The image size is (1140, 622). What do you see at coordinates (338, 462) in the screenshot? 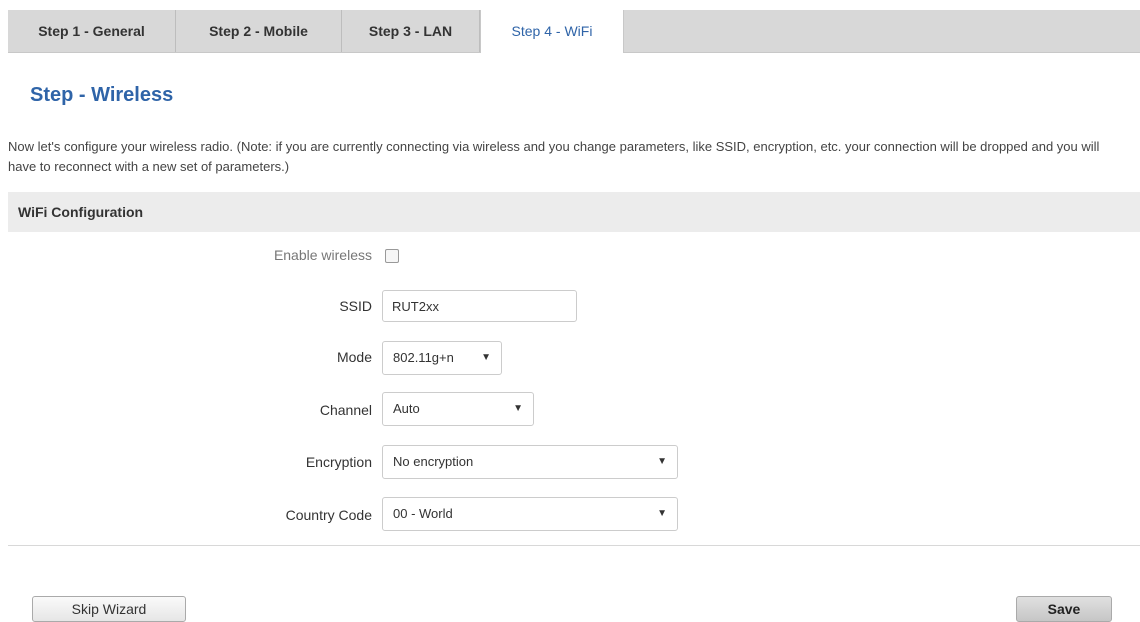
I see `encryption-label: Encryption` at bounding box center [338, 462].